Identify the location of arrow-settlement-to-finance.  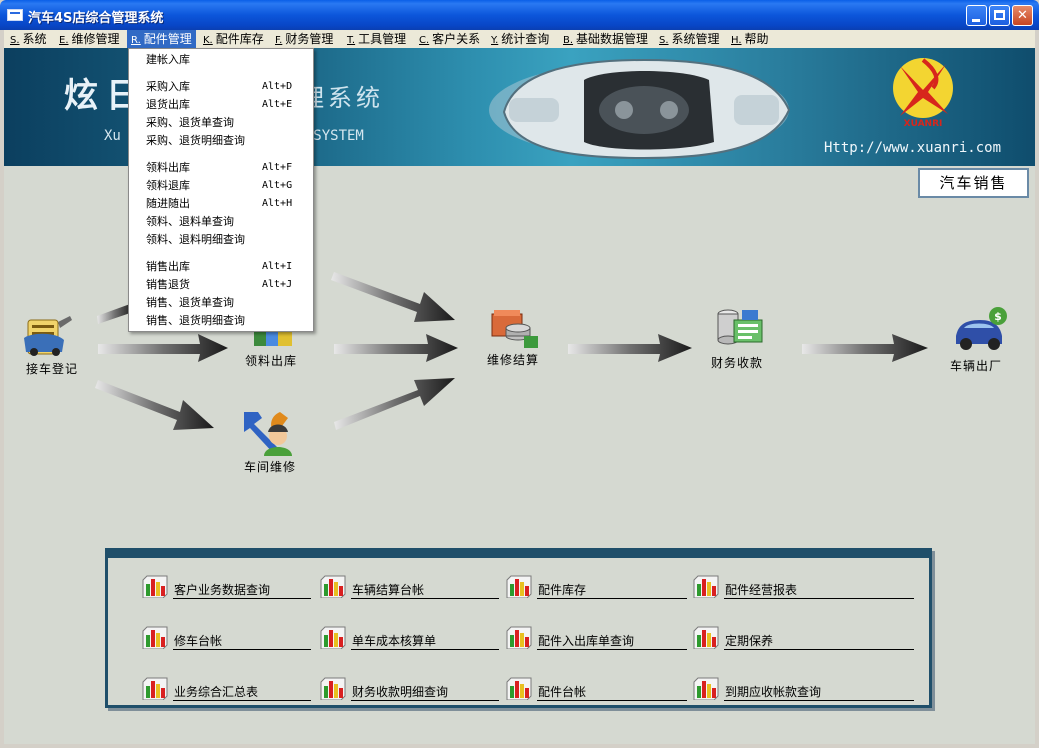
(630, 348).